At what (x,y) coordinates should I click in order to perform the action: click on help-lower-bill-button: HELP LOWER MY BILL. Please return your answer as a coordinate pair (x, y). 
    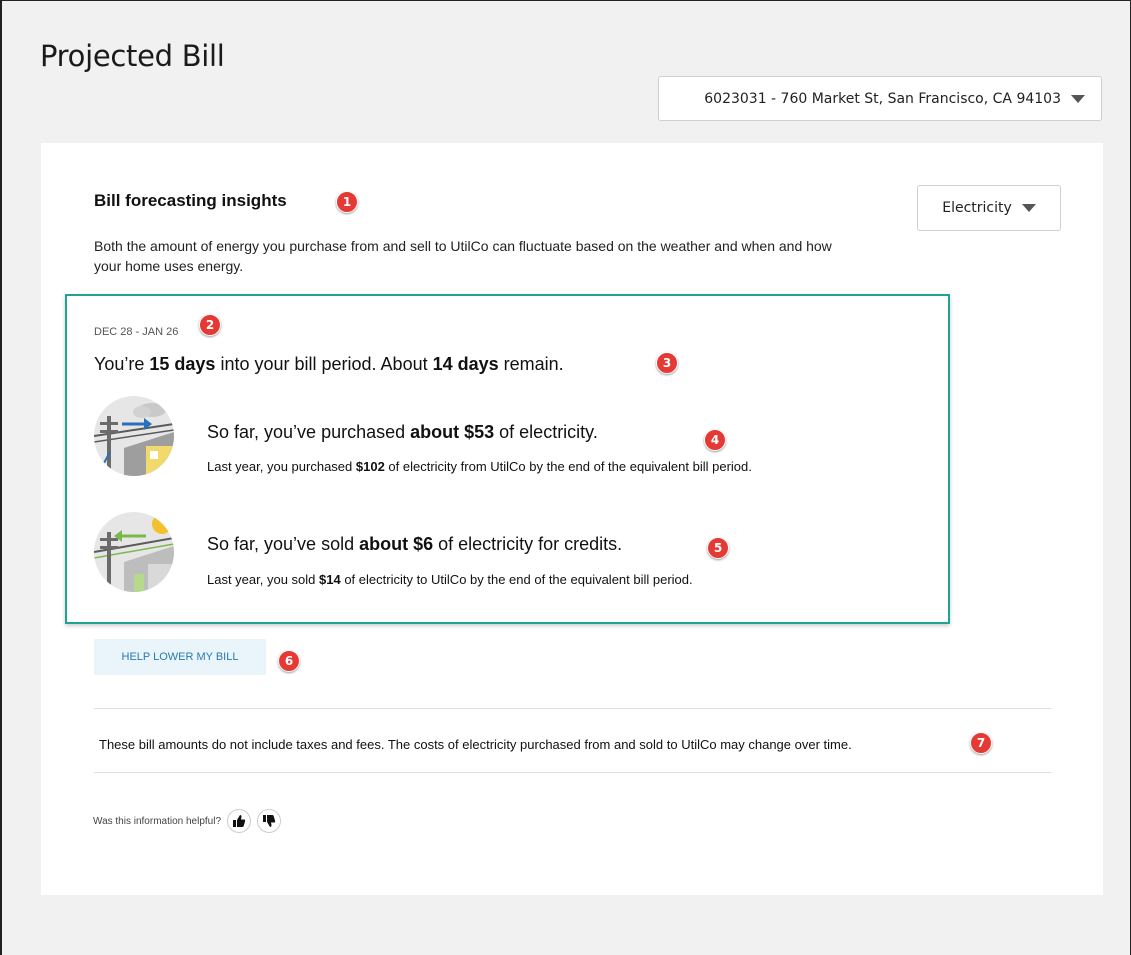
    Looking at the image, I should click on (180, 657).